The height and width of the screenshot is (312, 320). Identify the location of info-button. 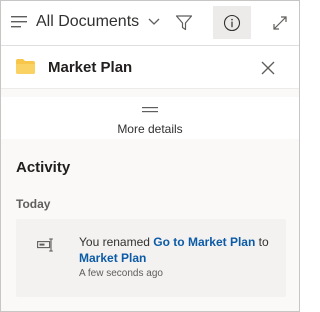
(232, 22).